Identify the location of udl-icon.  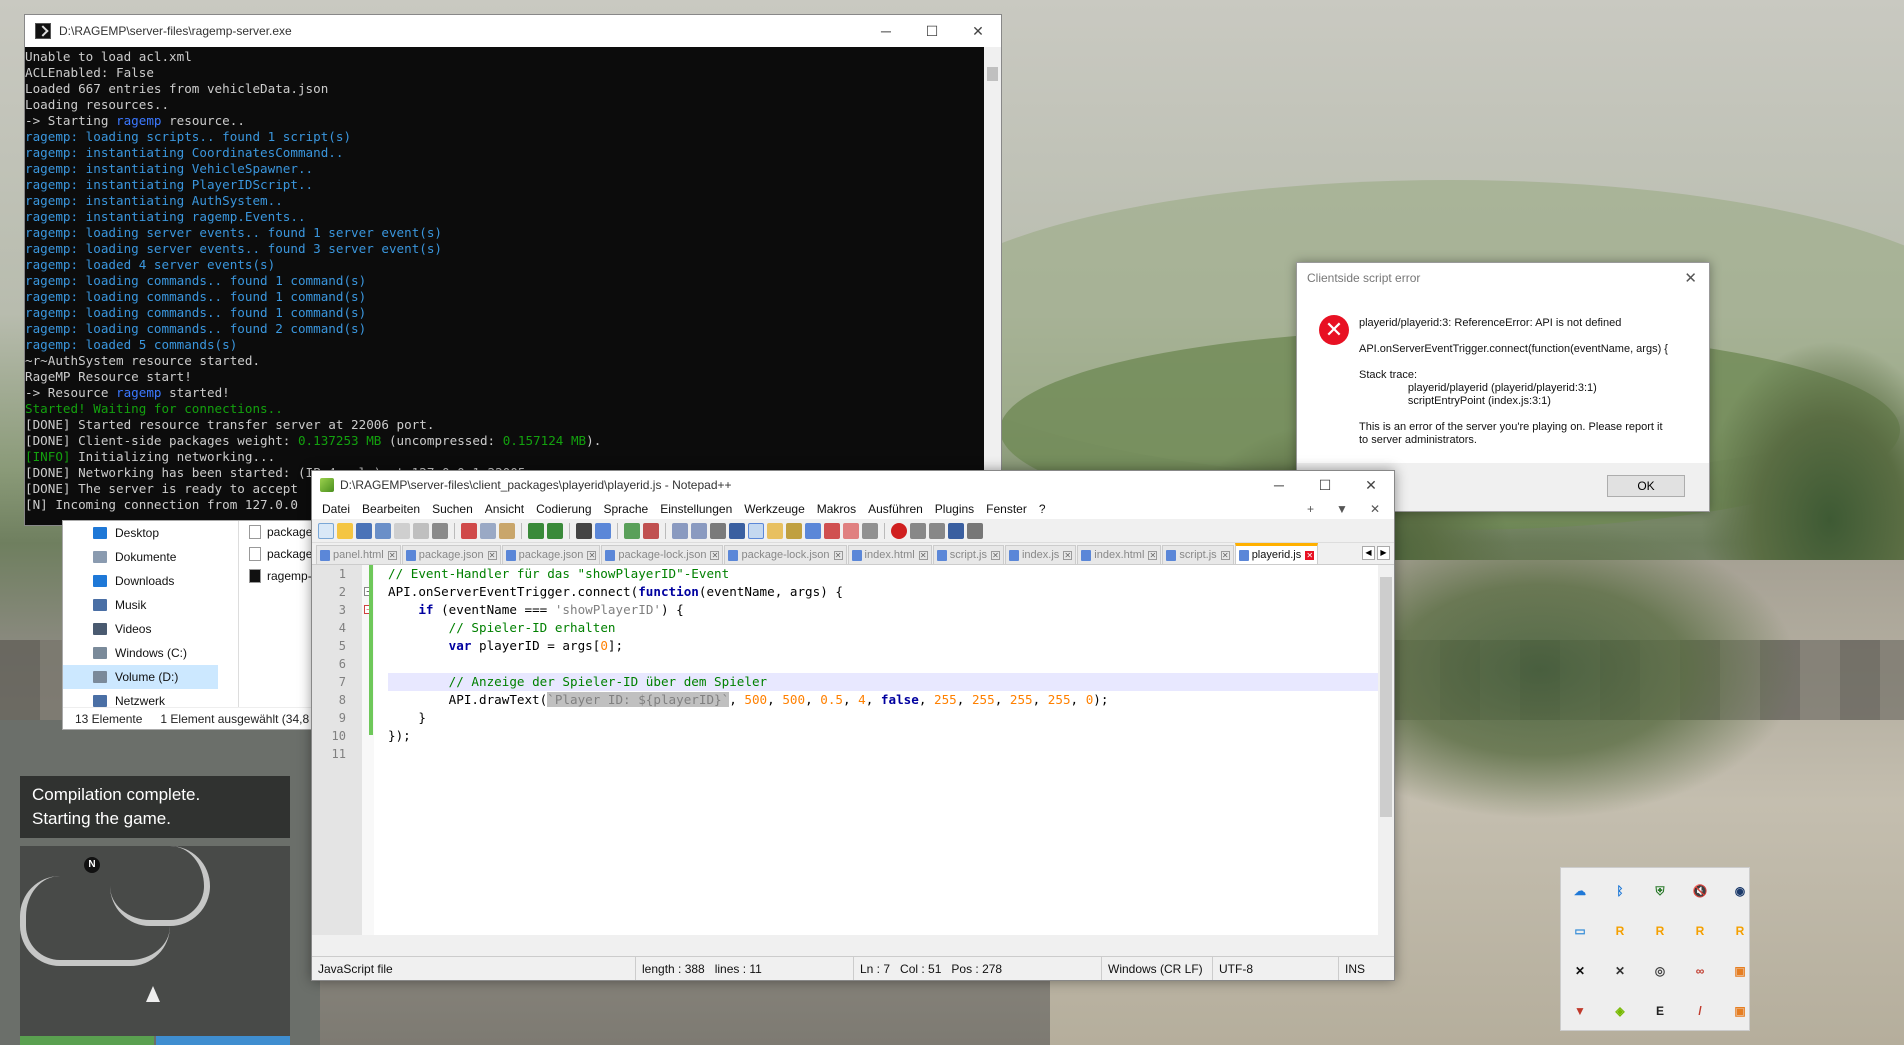
(775, 530).